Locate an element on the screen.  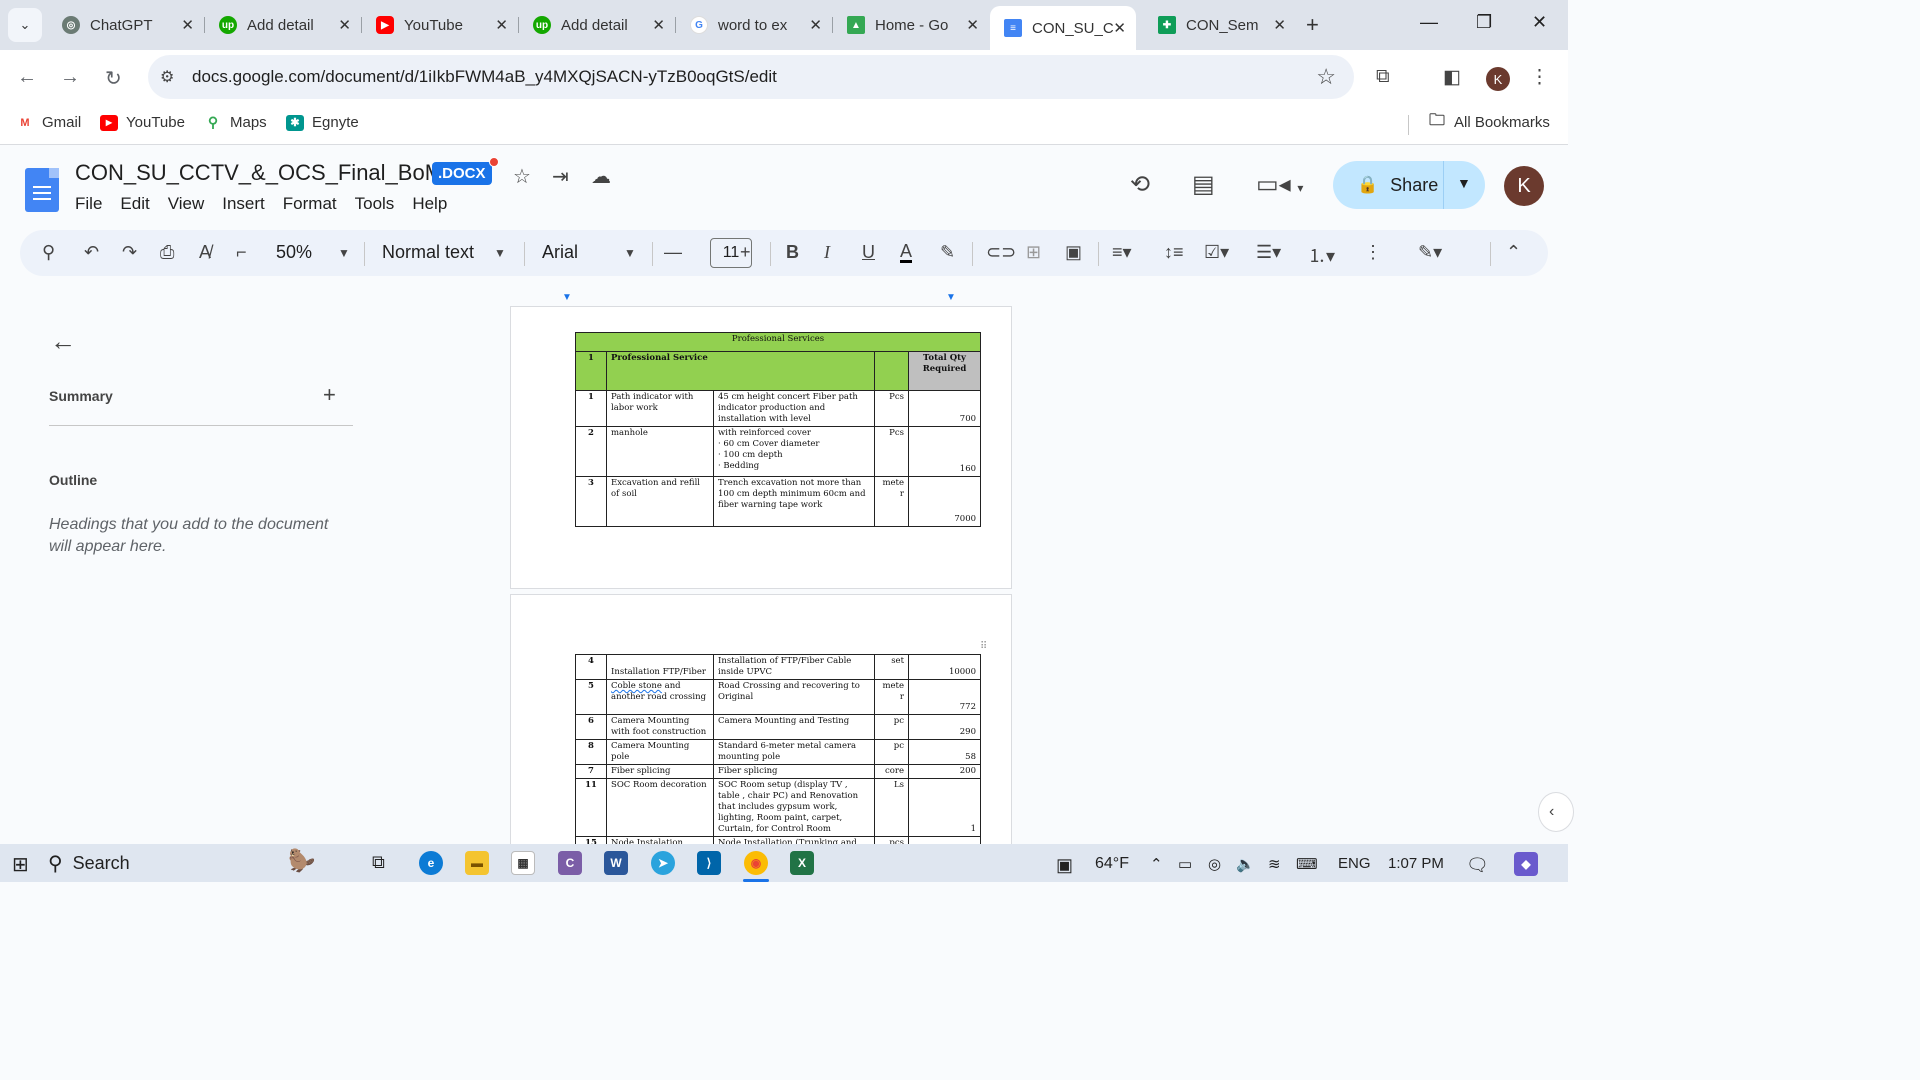
volume-icon: 🔈 is located at coordinates (1245, 864).